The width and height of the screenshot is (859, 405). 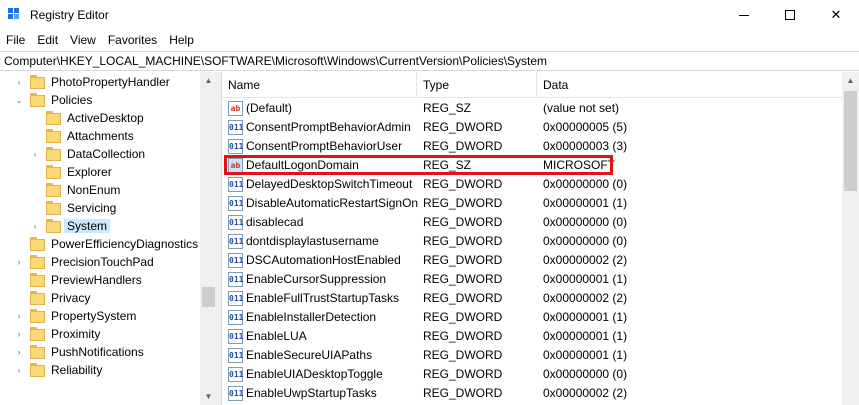 I want to click on list-scroll-thumb, so click(x=850, y=141).